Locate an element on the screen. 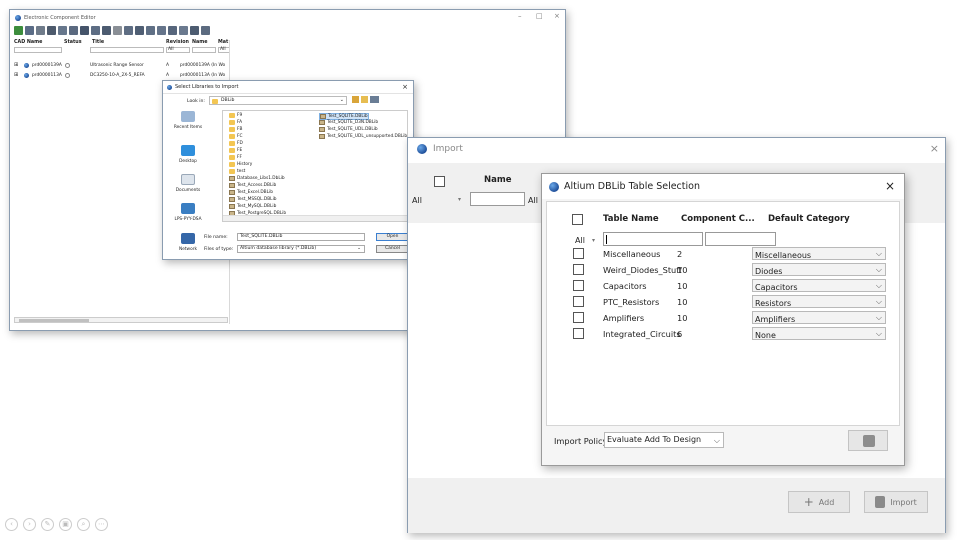 This screenshot has width=960, height=540. col-name: Name is located at coordinates (497, 180).